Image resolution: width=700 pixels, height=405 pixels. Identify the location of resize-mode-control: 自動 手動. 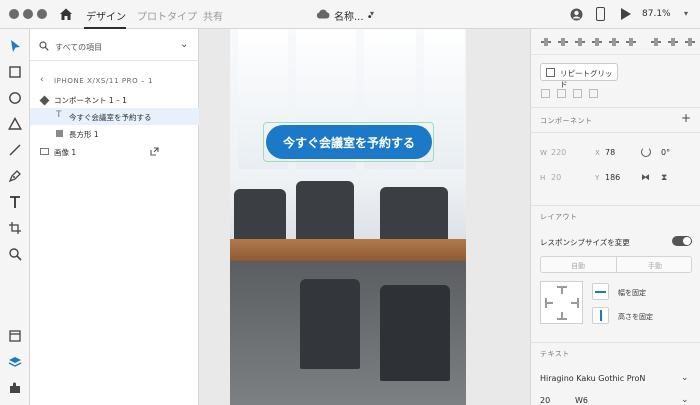
(616, 264).